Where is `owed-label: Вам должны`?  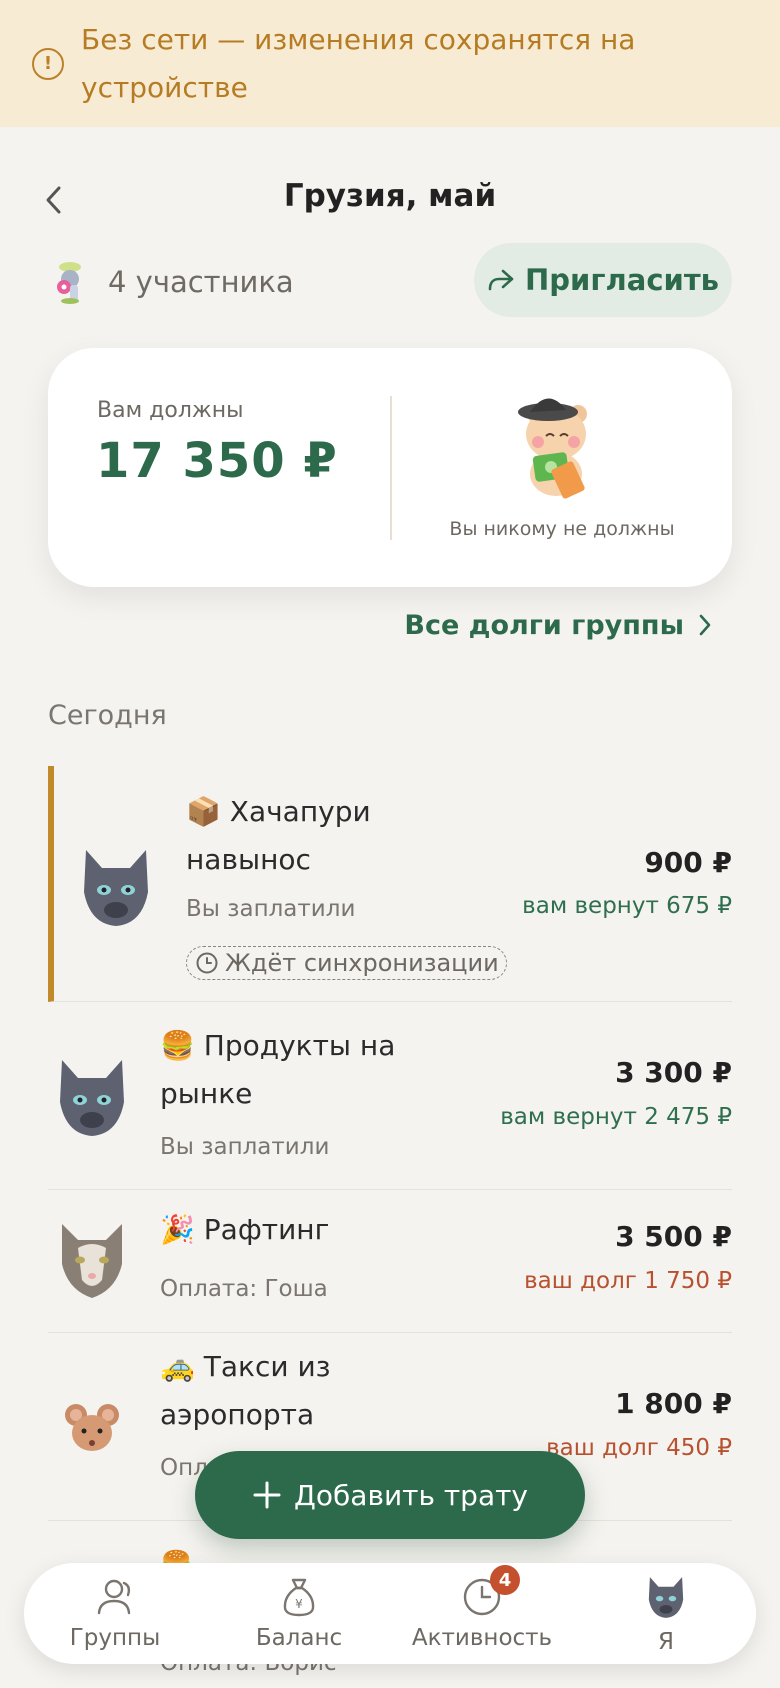
owed-label: Вам должны is located at coordinates (170, 410).